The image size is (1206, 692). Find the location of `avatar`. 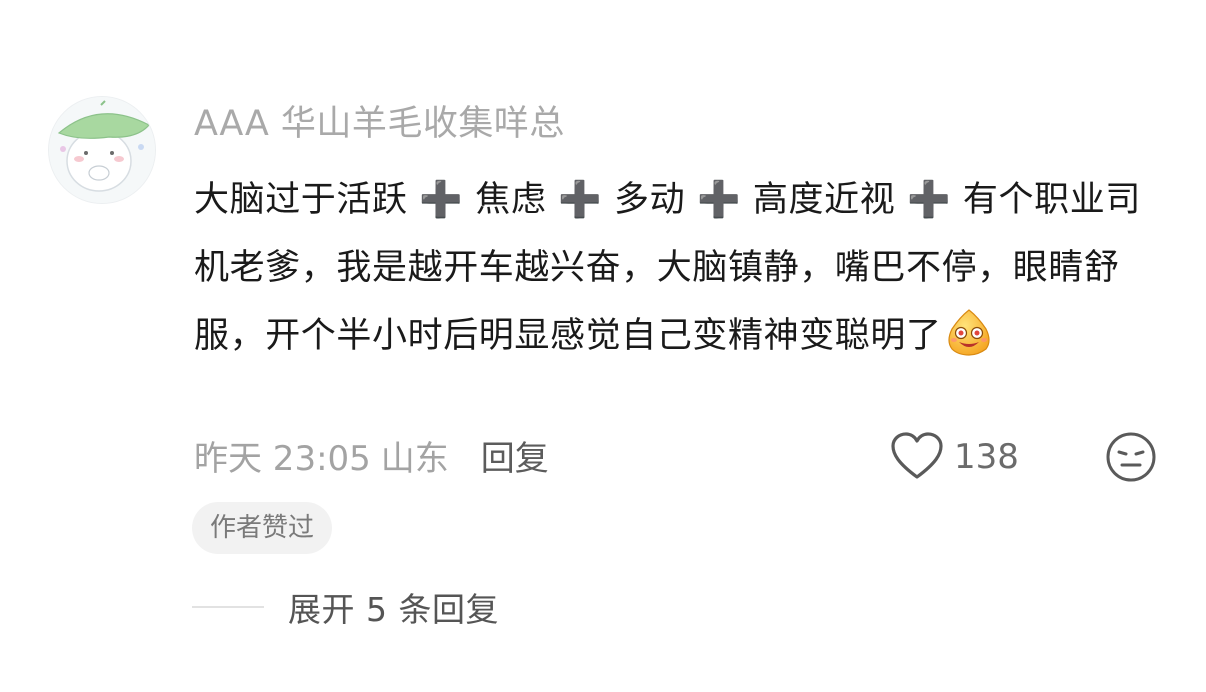

avatar is located at coordinates (102, 150).